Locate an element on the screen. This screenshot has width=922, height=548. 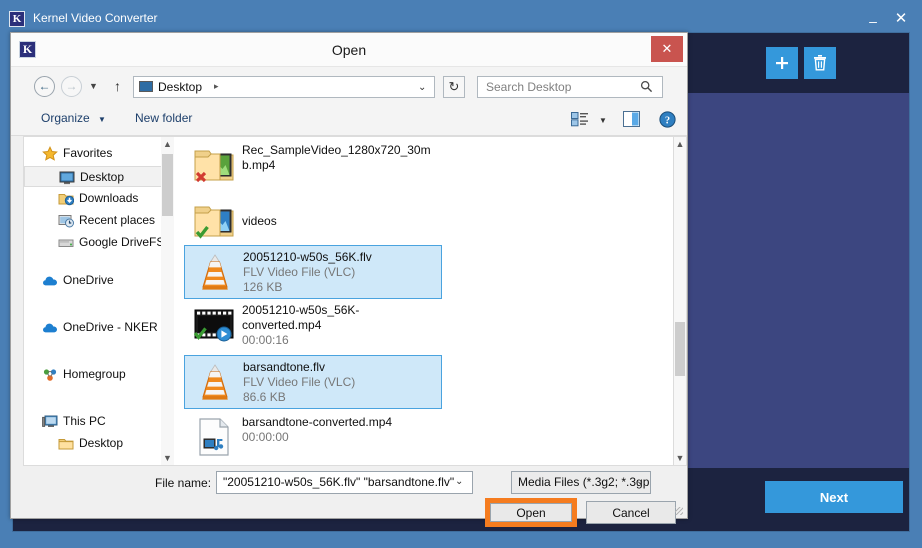
organize-chevron-down-icon: ▼ is located at coordinates (102, 119).